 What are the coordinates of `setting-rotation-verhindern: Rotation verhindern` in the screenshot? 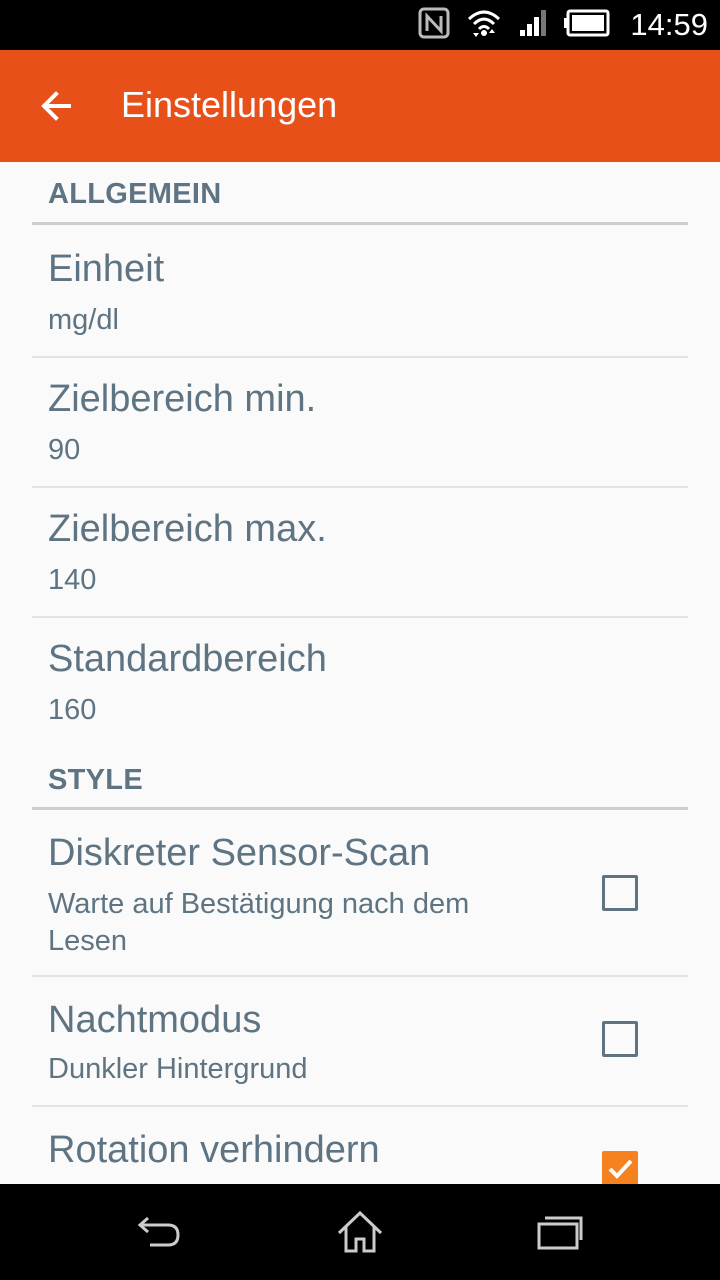 It's located at (360, 1145).